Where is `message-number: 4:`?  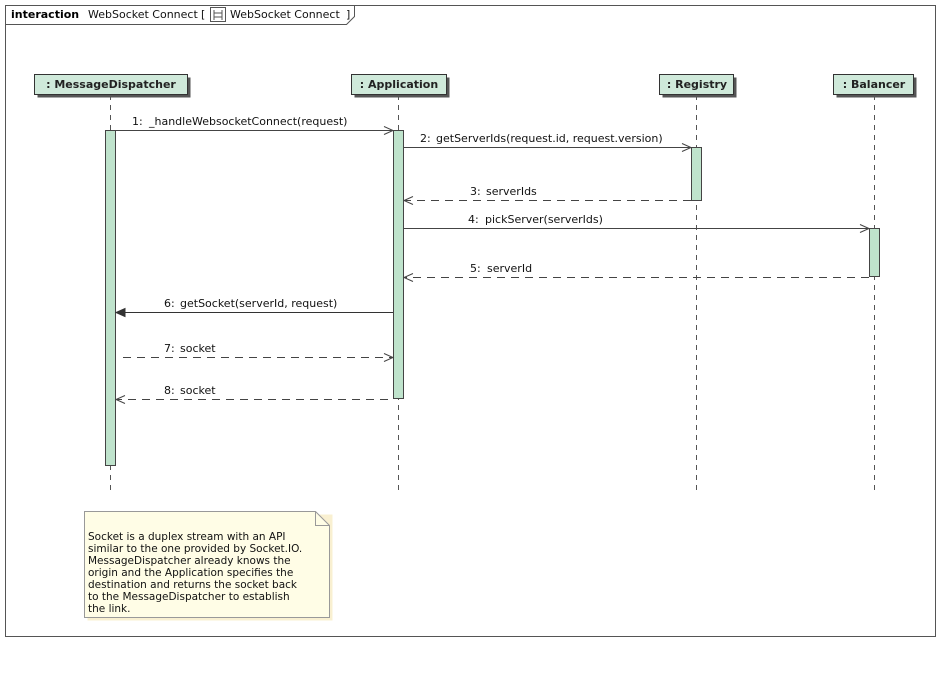
message-number: 4: is located at coordinates (473, 219).